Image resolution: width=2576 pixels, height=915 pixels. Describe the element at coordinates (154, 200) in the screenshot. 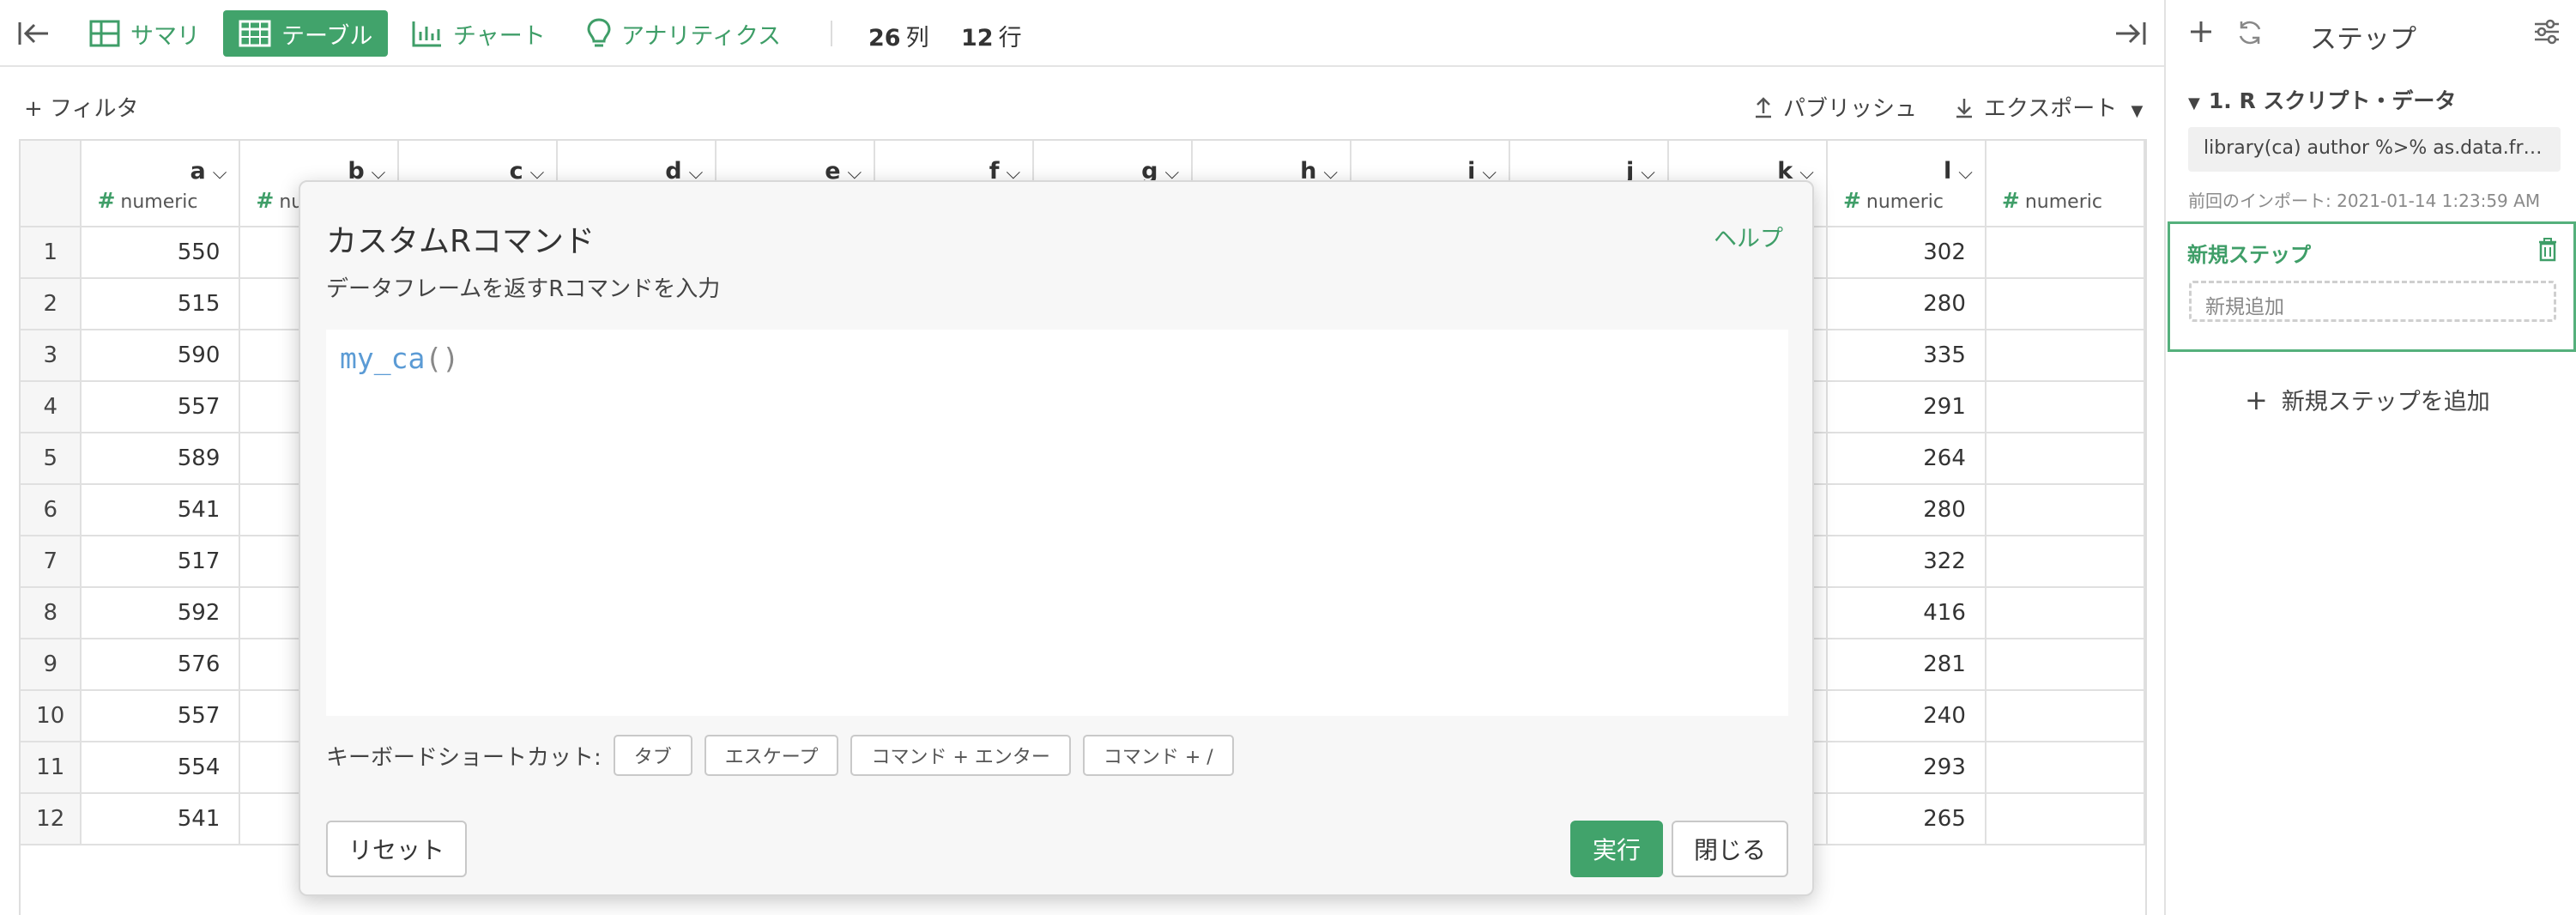

I see `column-type: #numeric` at that location.